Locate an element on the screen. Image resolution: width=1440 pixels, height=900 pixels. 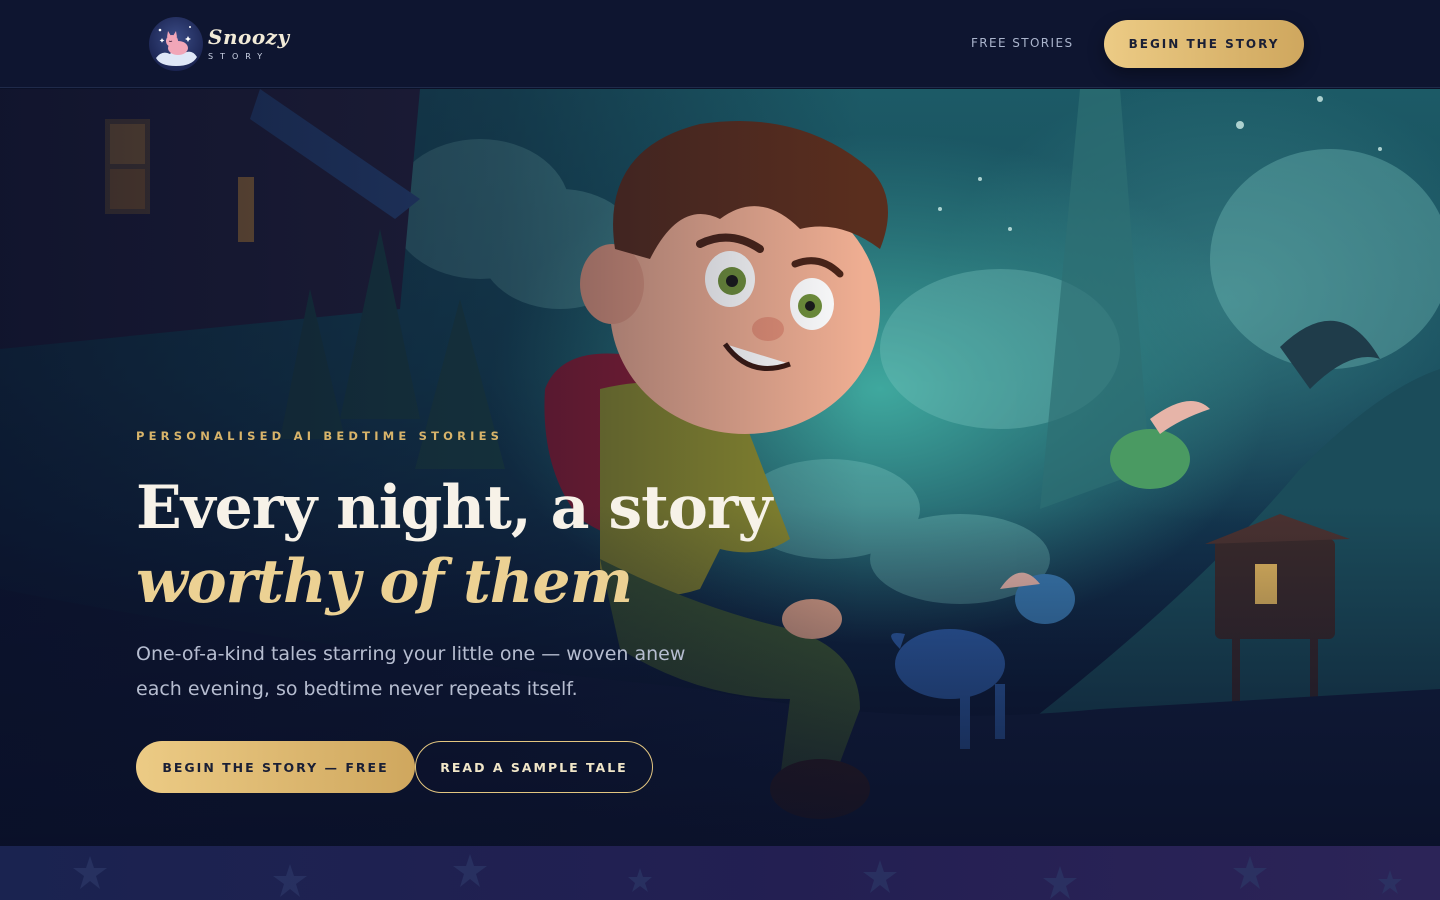
logo: Snoozy STORY is located at coordinates (219, 44).